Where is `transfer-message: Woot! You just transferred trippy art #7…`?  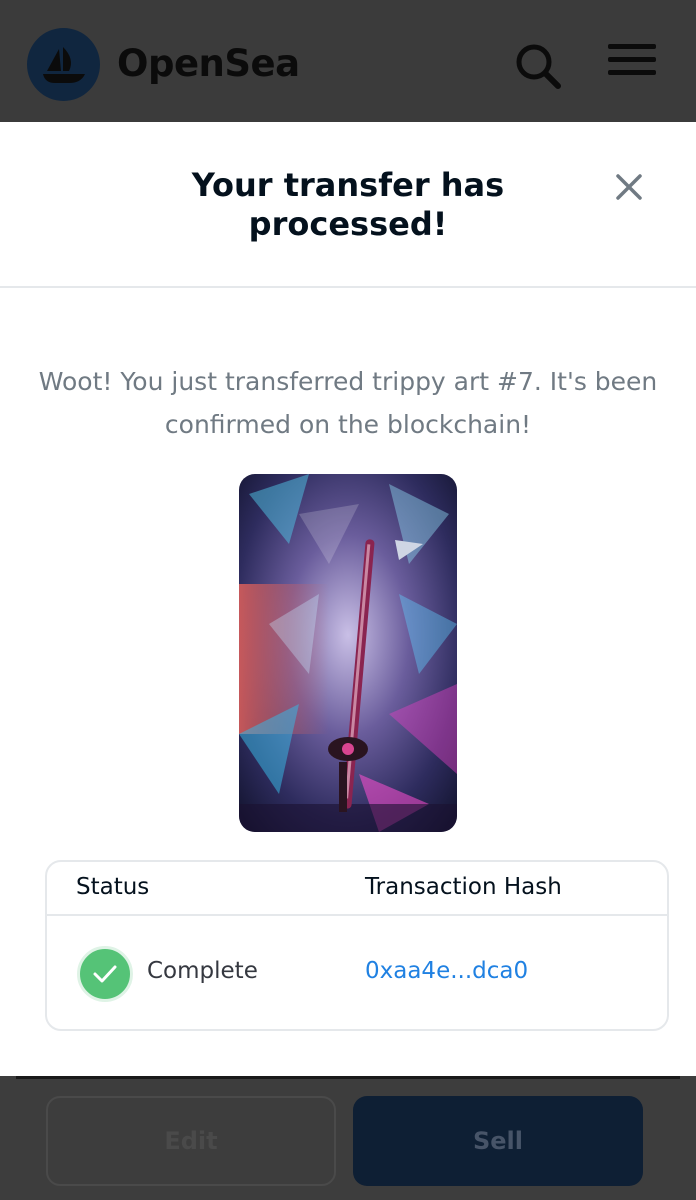
transfer-message: Woot! You just transferred trippy art #7… is located at coordinates (348, 403).